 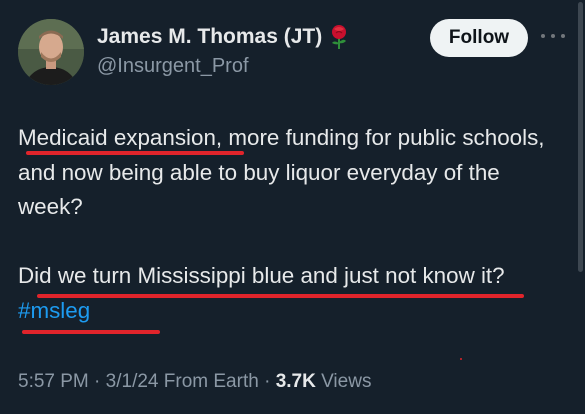 What do you see at coordinates (339, 37) in the screenshot?
I see `rose-icon` at bounding box center [339, 37].